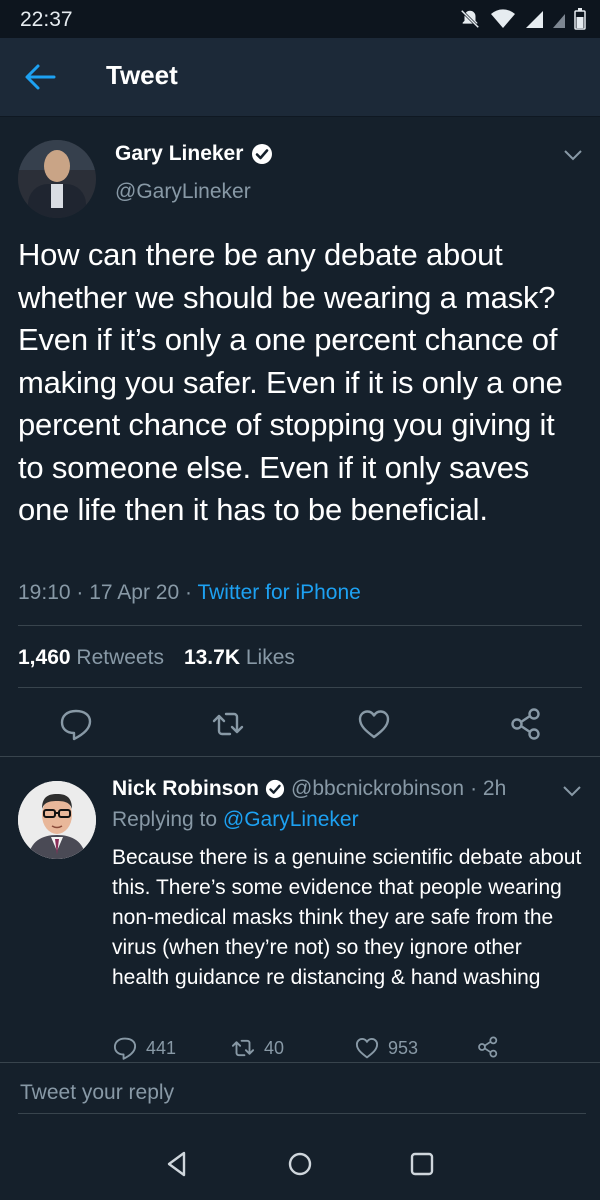  Describe the element at coordinates (183, 192) in the screenshot. I see `author-handle: @GaryLineker` at that location.